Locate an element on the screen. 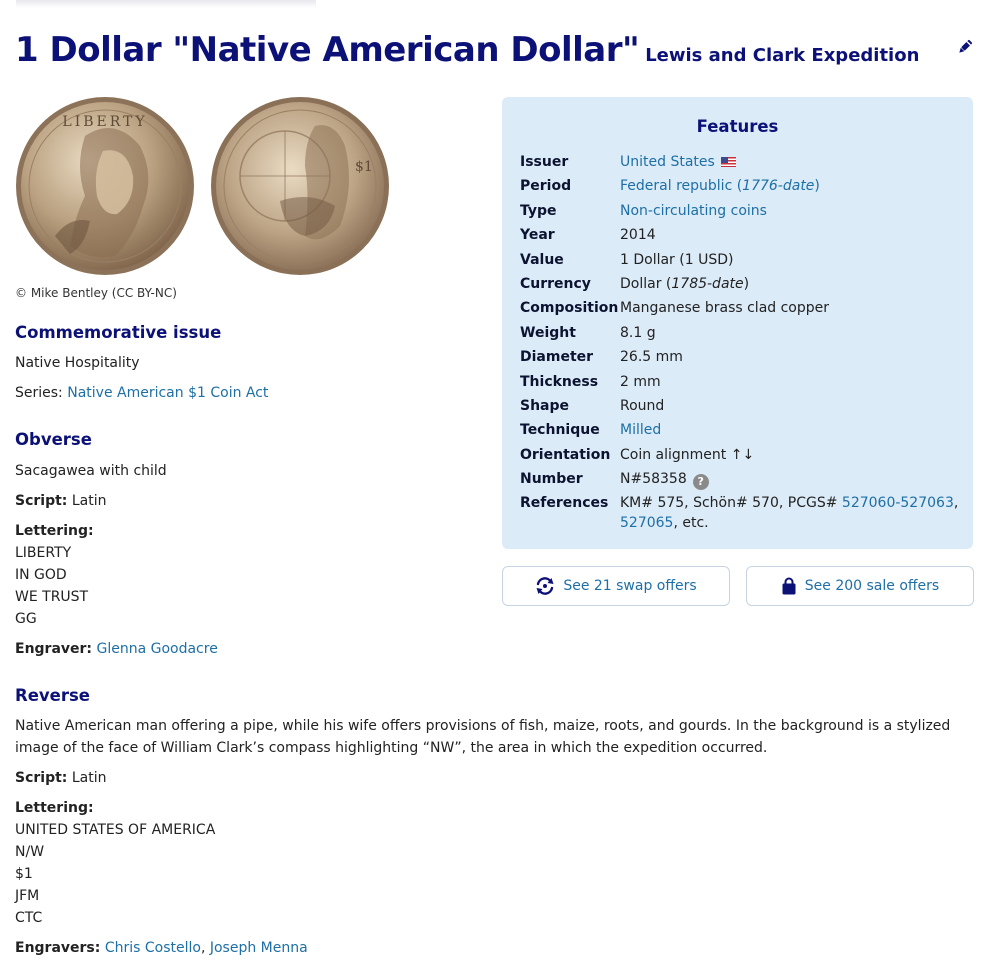 The width and height of the screenshot is (992, 974). feature-label: Type is located at coordinates (538, 210).